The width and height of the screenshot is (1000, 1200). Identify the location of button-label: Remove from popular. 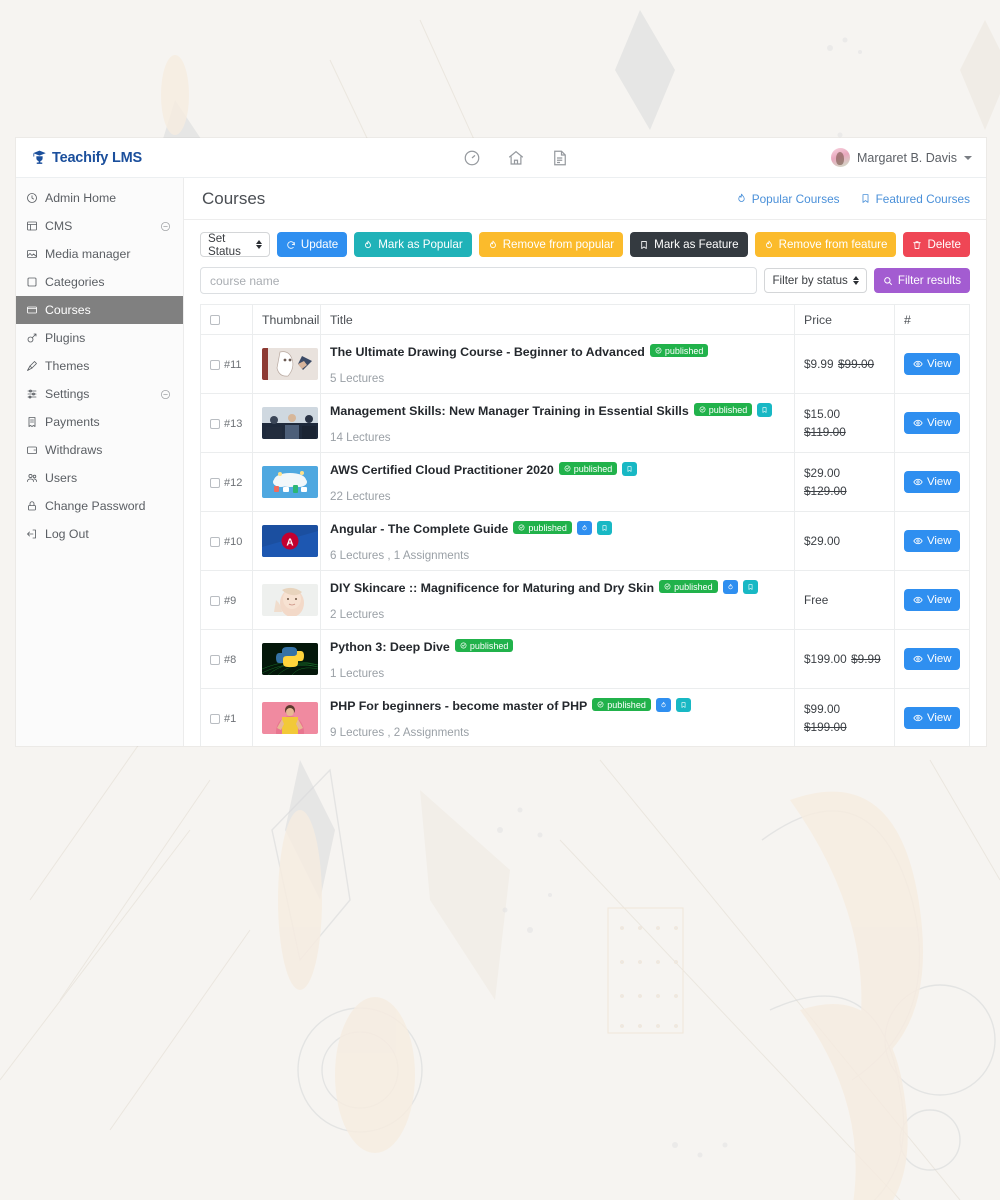
(558, 244).